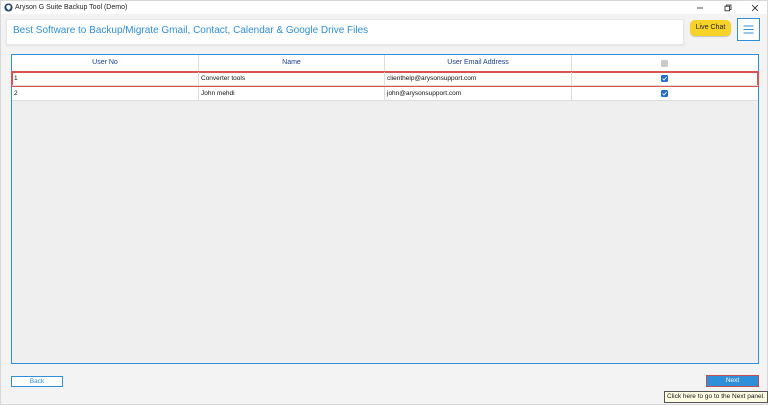  Describe the element at coordinates (478, 94) in the screenshot. I see `cell-email: john@arysonsupport.com` at that location.